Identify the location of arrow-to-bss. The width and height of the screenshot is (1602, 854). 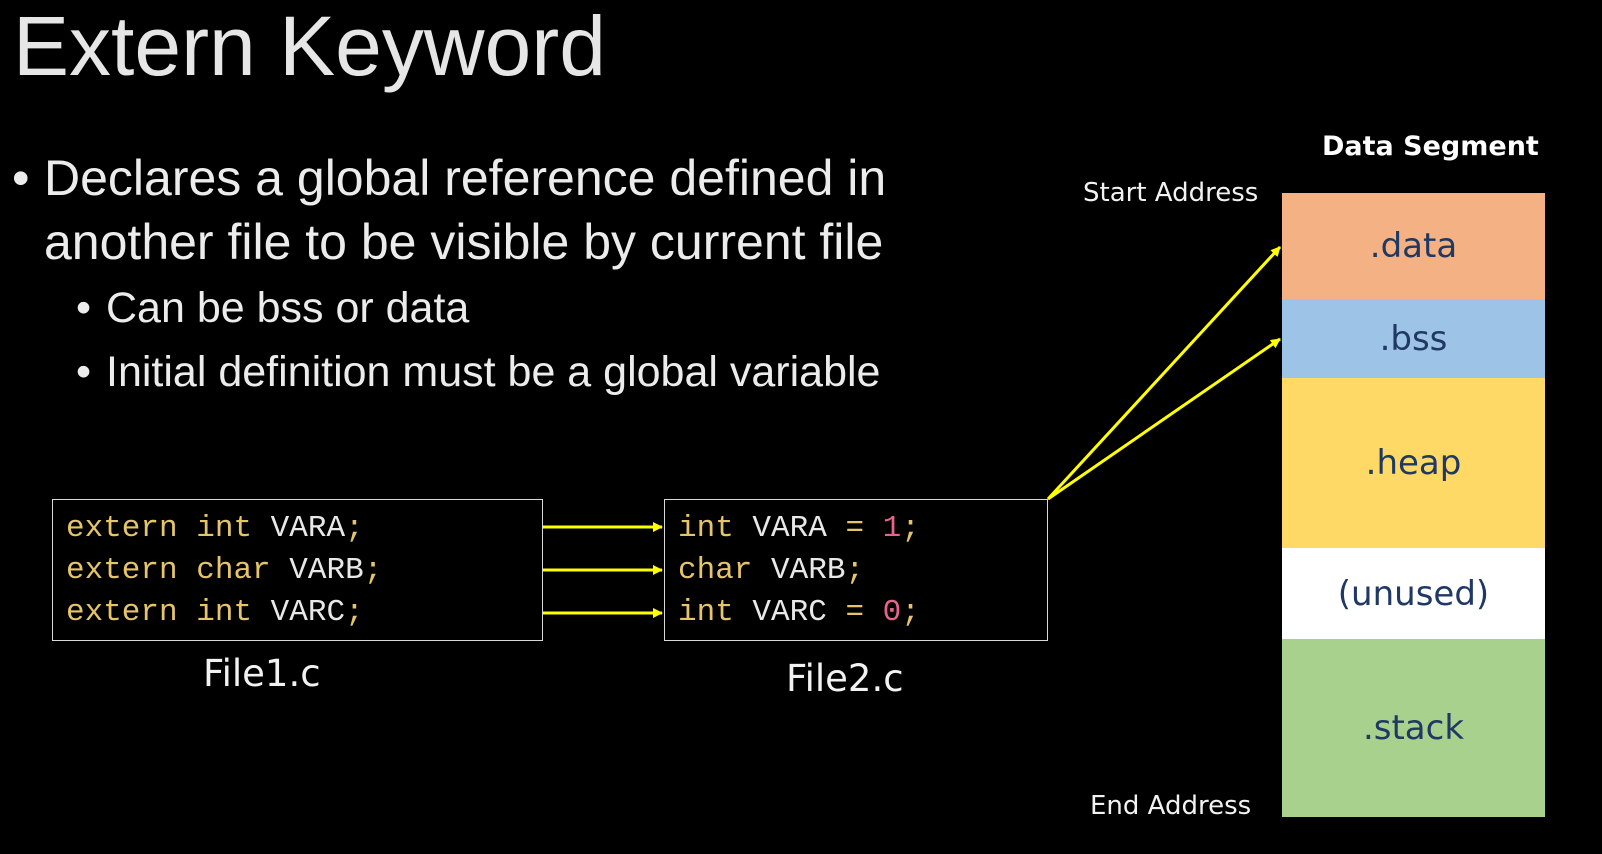
(1164, 419).